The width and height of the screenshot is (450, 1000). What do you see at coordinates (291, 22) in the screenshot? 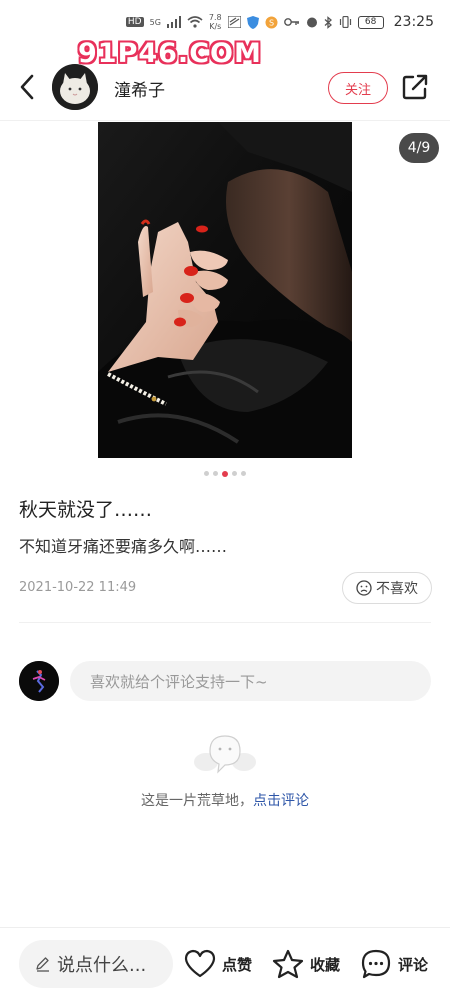
I see `key-icon` at bounding box center [291, 22].